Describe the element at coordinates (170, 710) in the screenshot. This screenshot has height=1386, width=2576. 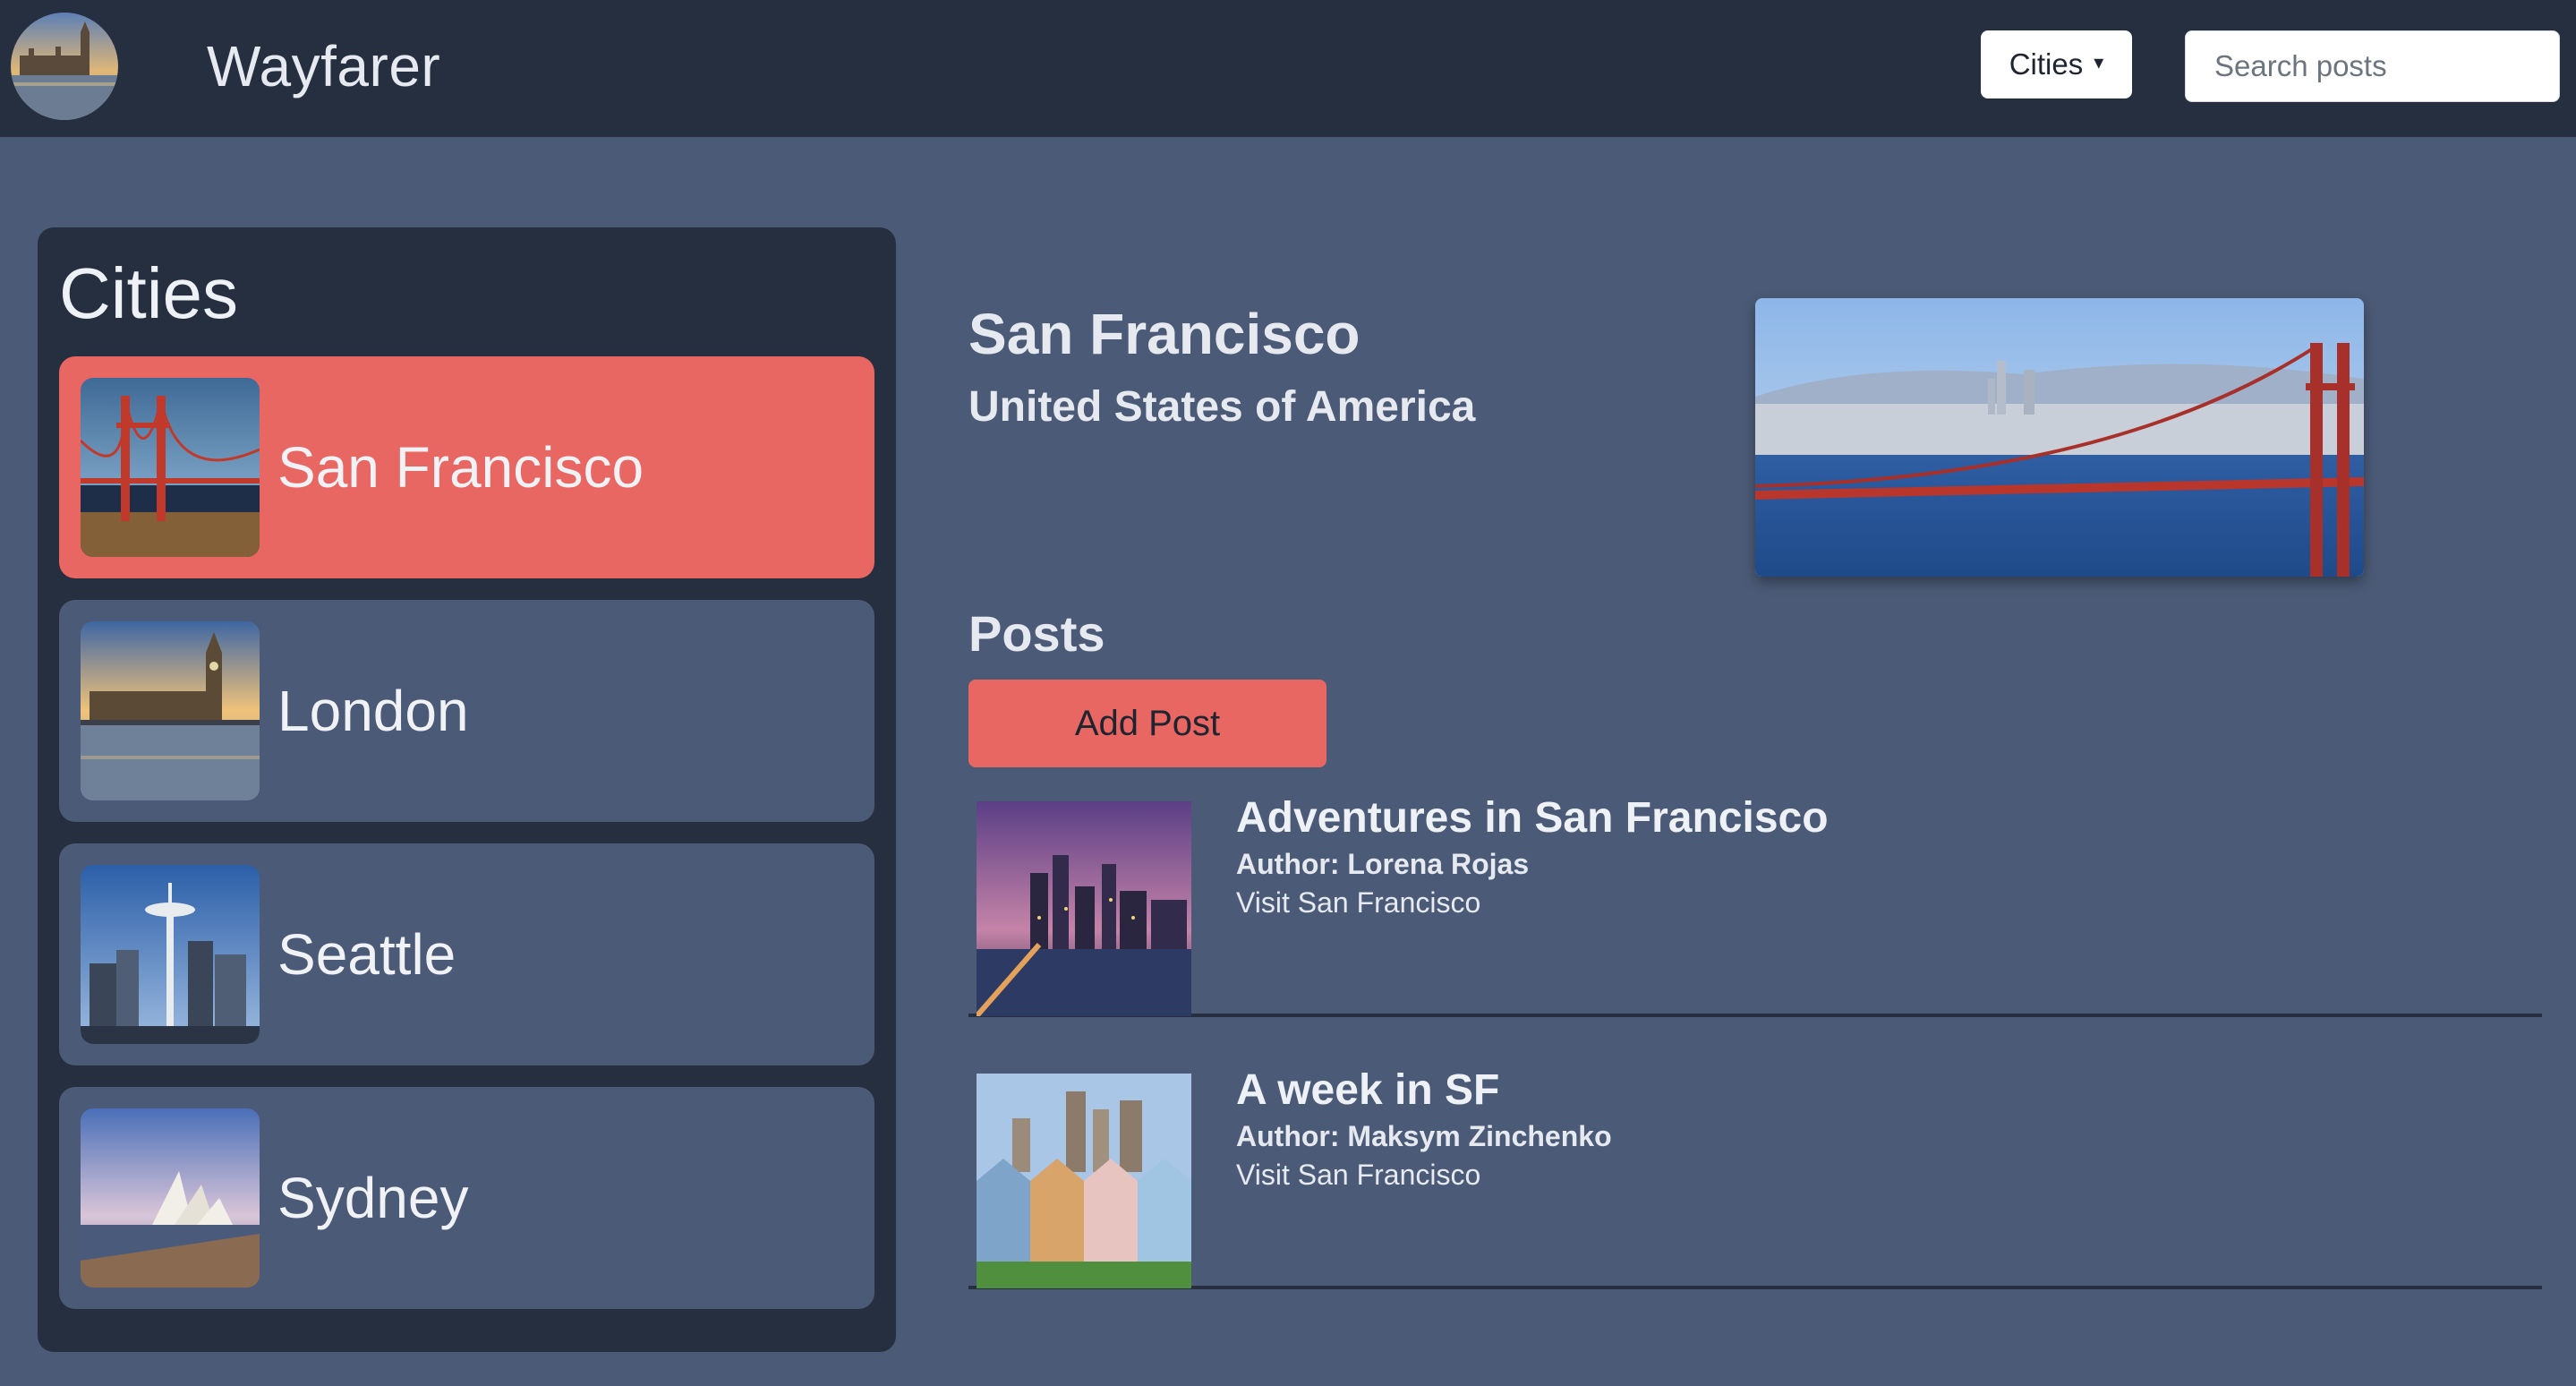
I see `city-thumb-london` at that location.